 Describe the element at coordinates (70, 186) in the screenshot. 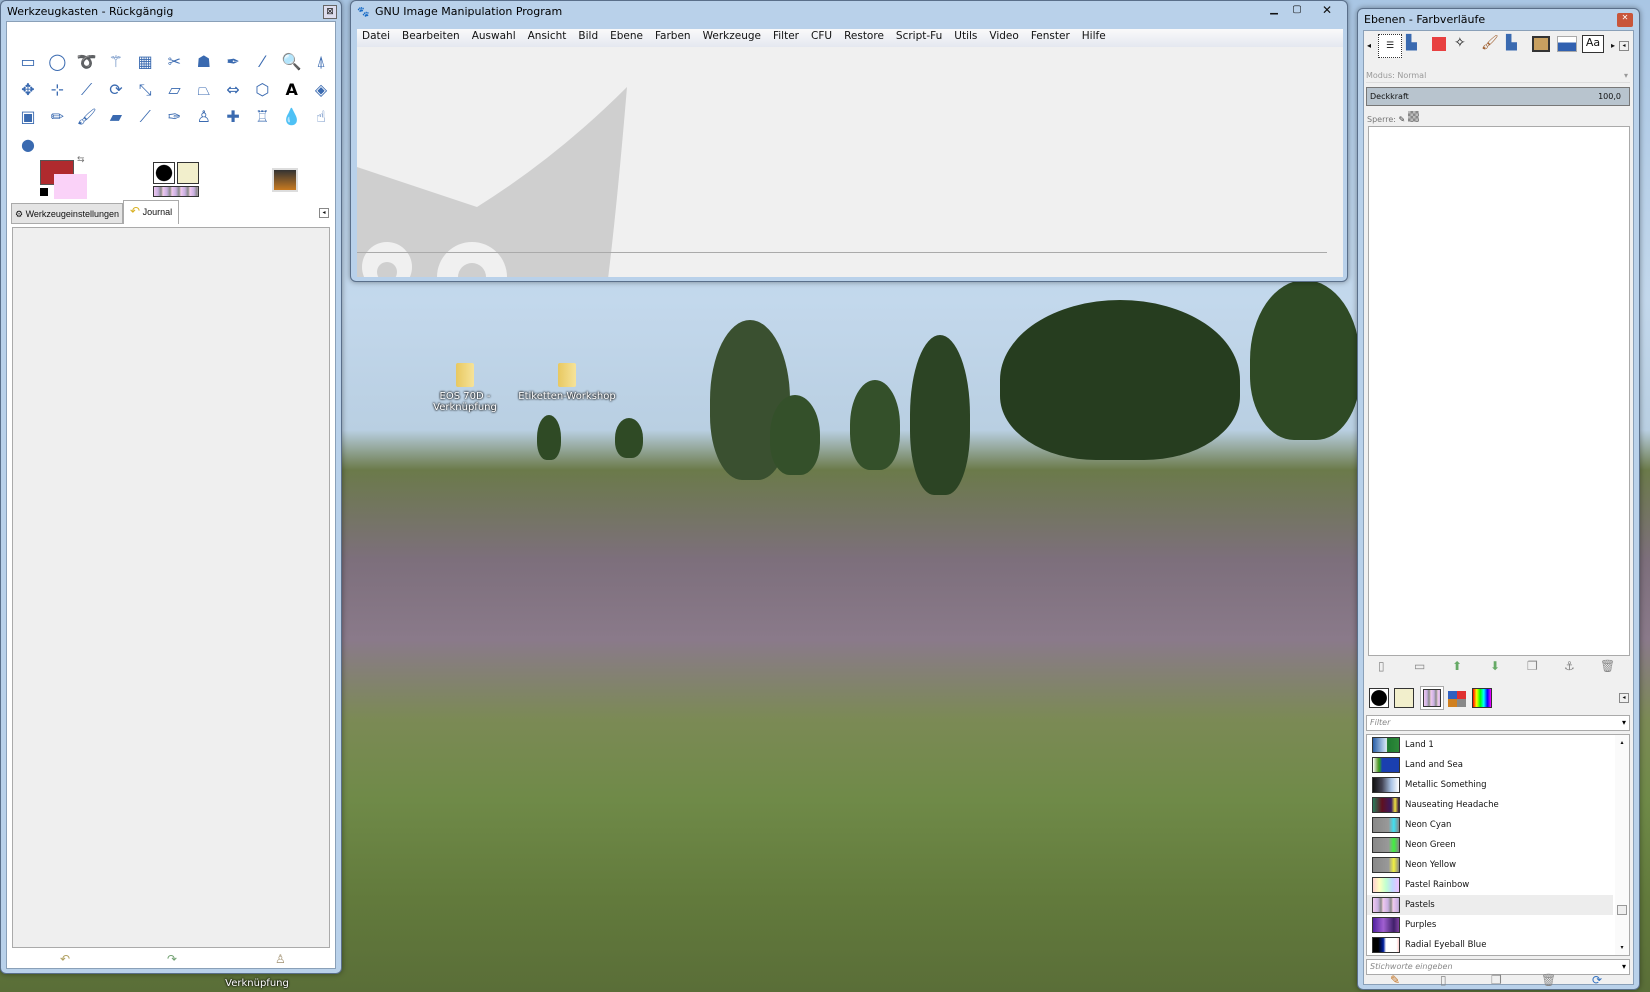

I see `background-color` at that location.